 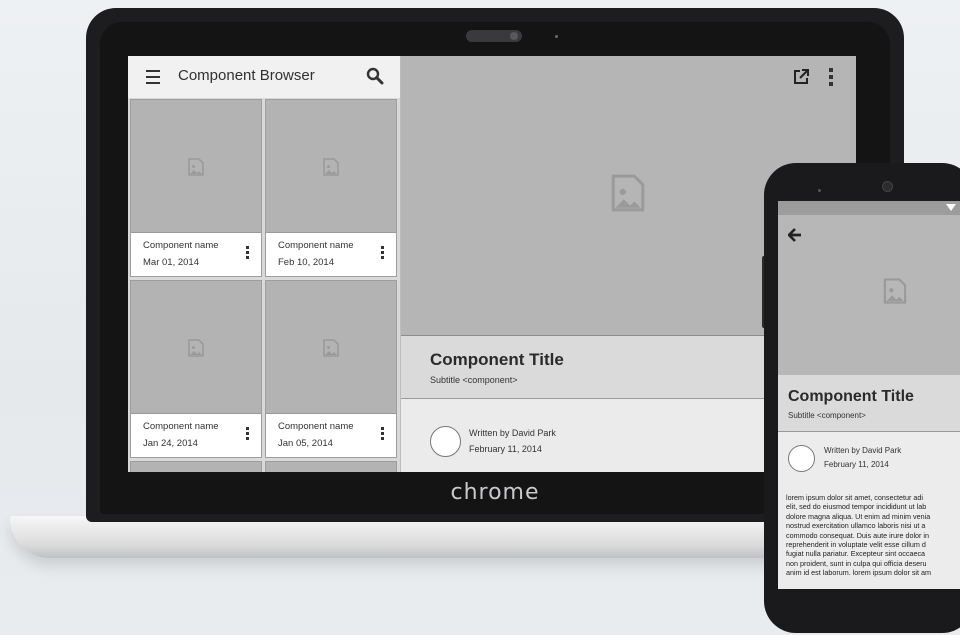 What do you see at coordinates (819, 190) in the screenshot?
I see `phone-sensor` at bounding box center [819, 190].